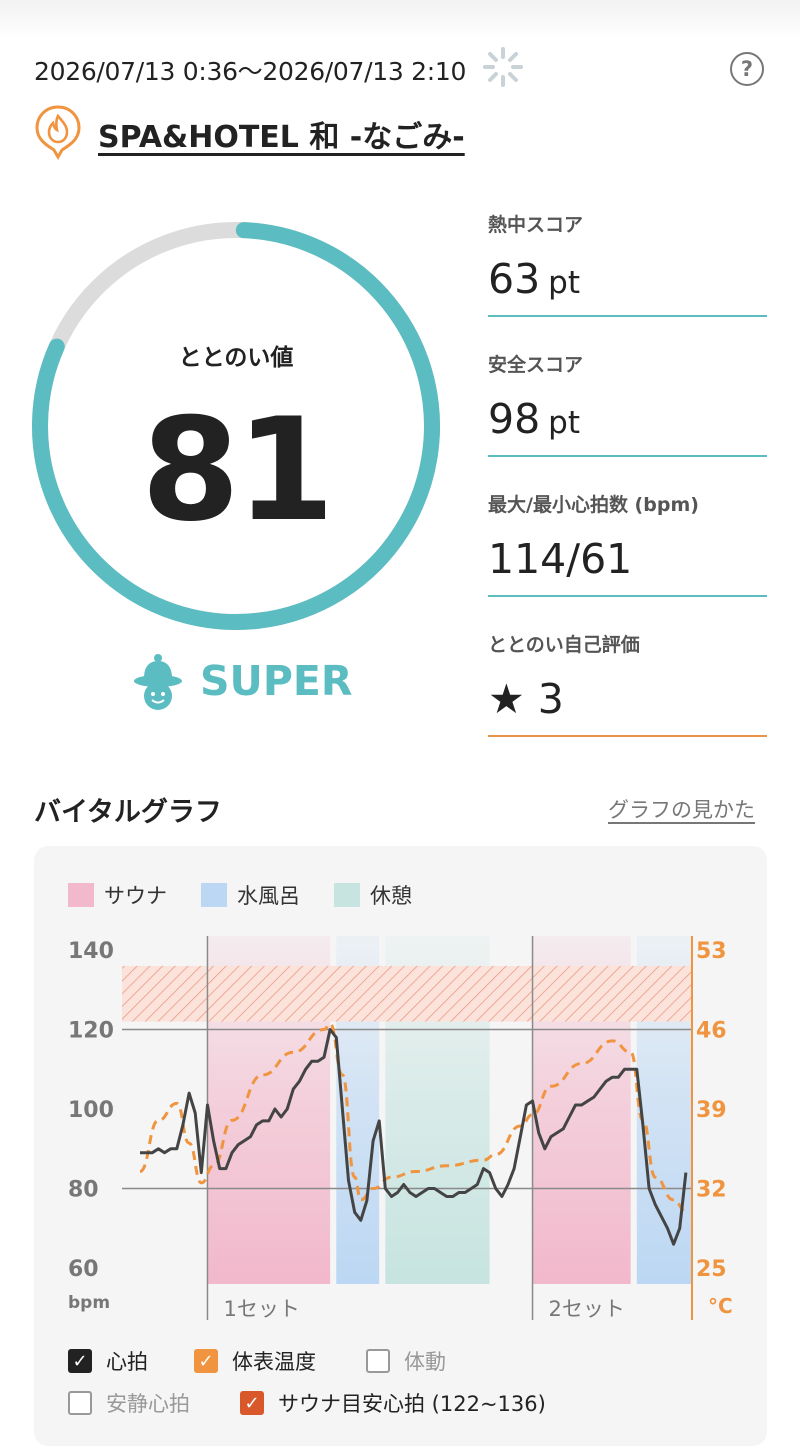  What do you see at coordinates (526, 699) in the screenshot?
I see `rating-value: ★ 3` at bounding box center [526, 699].